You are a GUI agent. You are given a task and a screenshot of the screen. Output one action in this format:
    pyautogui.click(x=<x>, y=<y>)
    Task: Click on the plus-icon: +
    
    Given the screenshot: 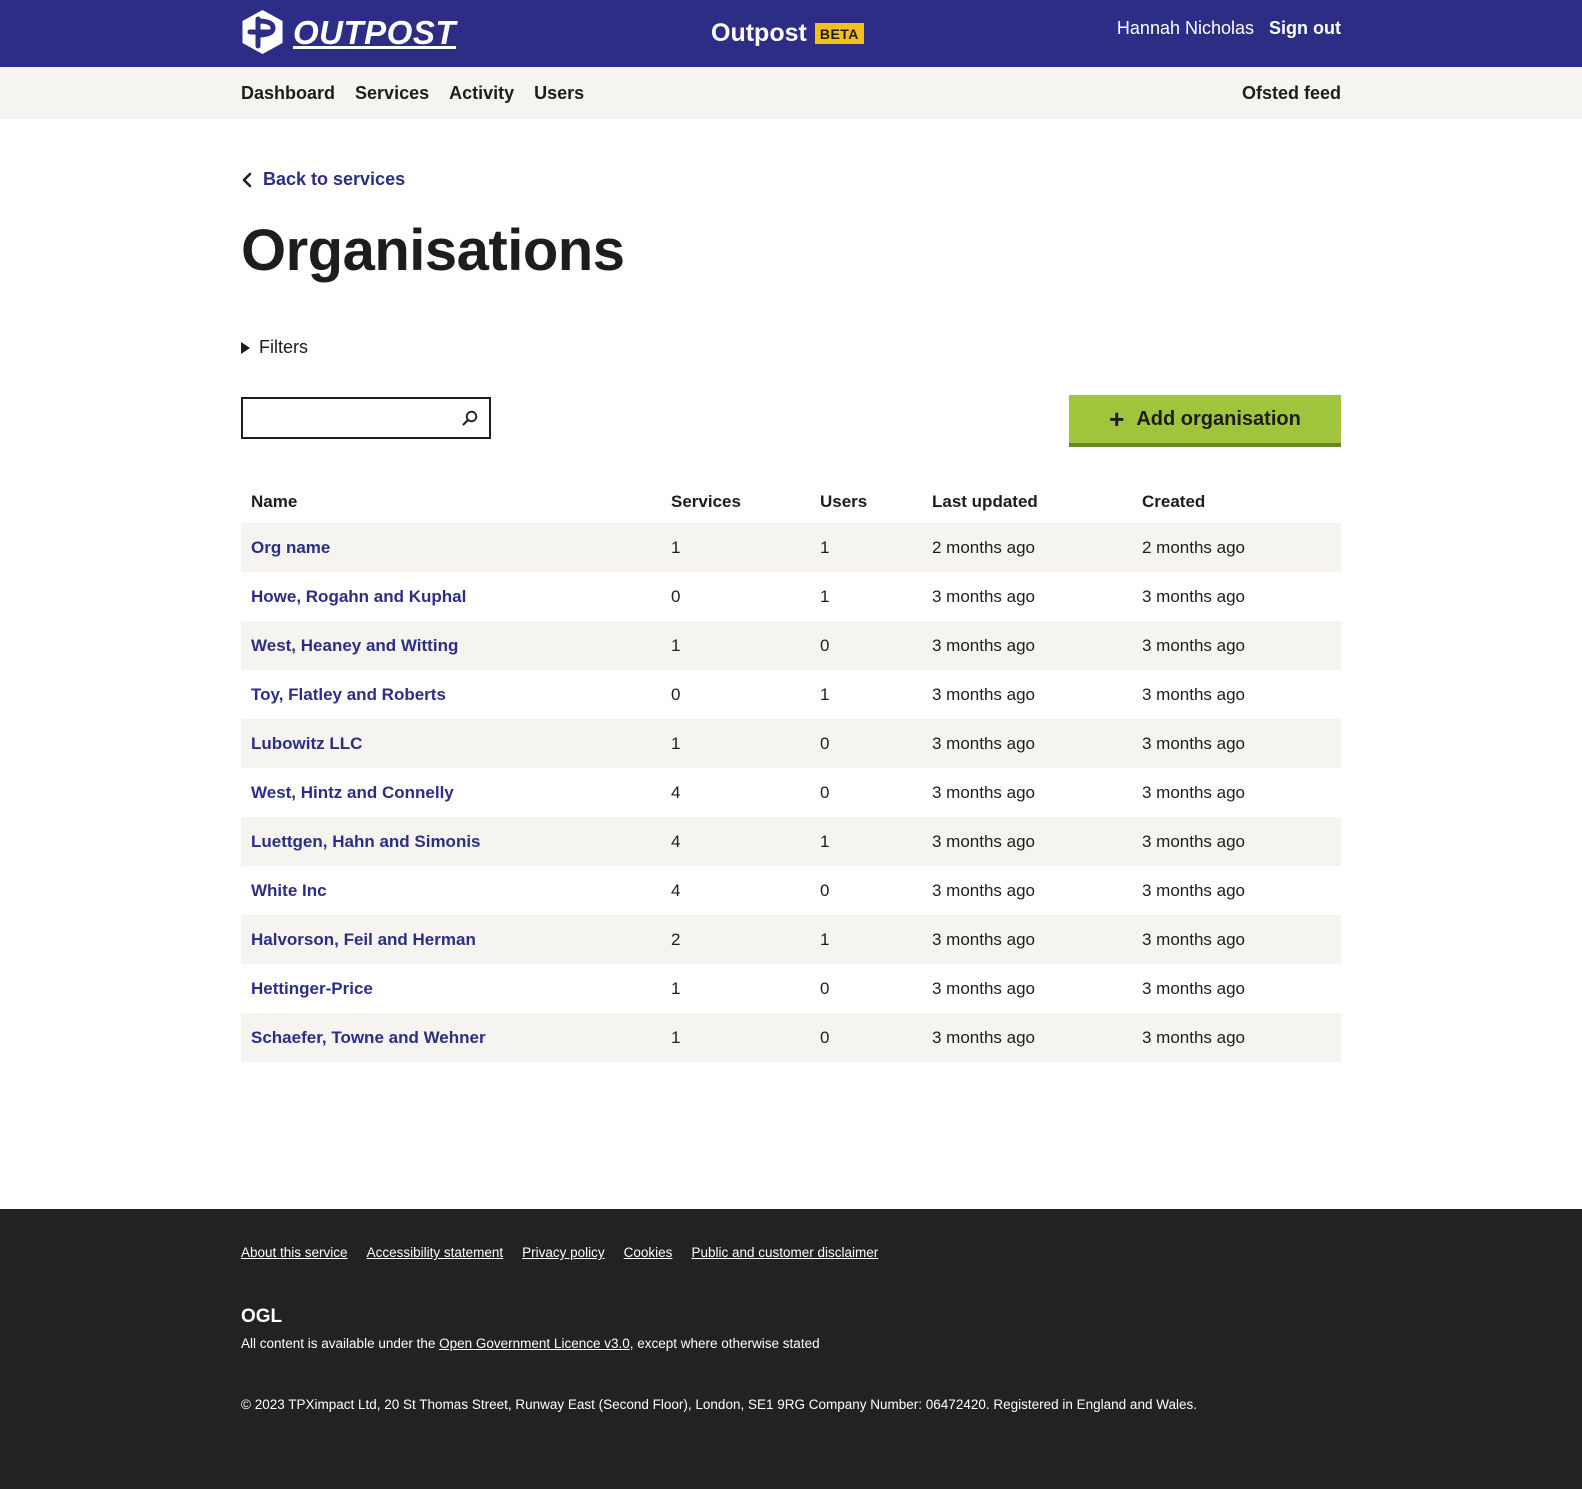 What is the action you would take?
    pyautogui.click(x=1117, y=419)
    